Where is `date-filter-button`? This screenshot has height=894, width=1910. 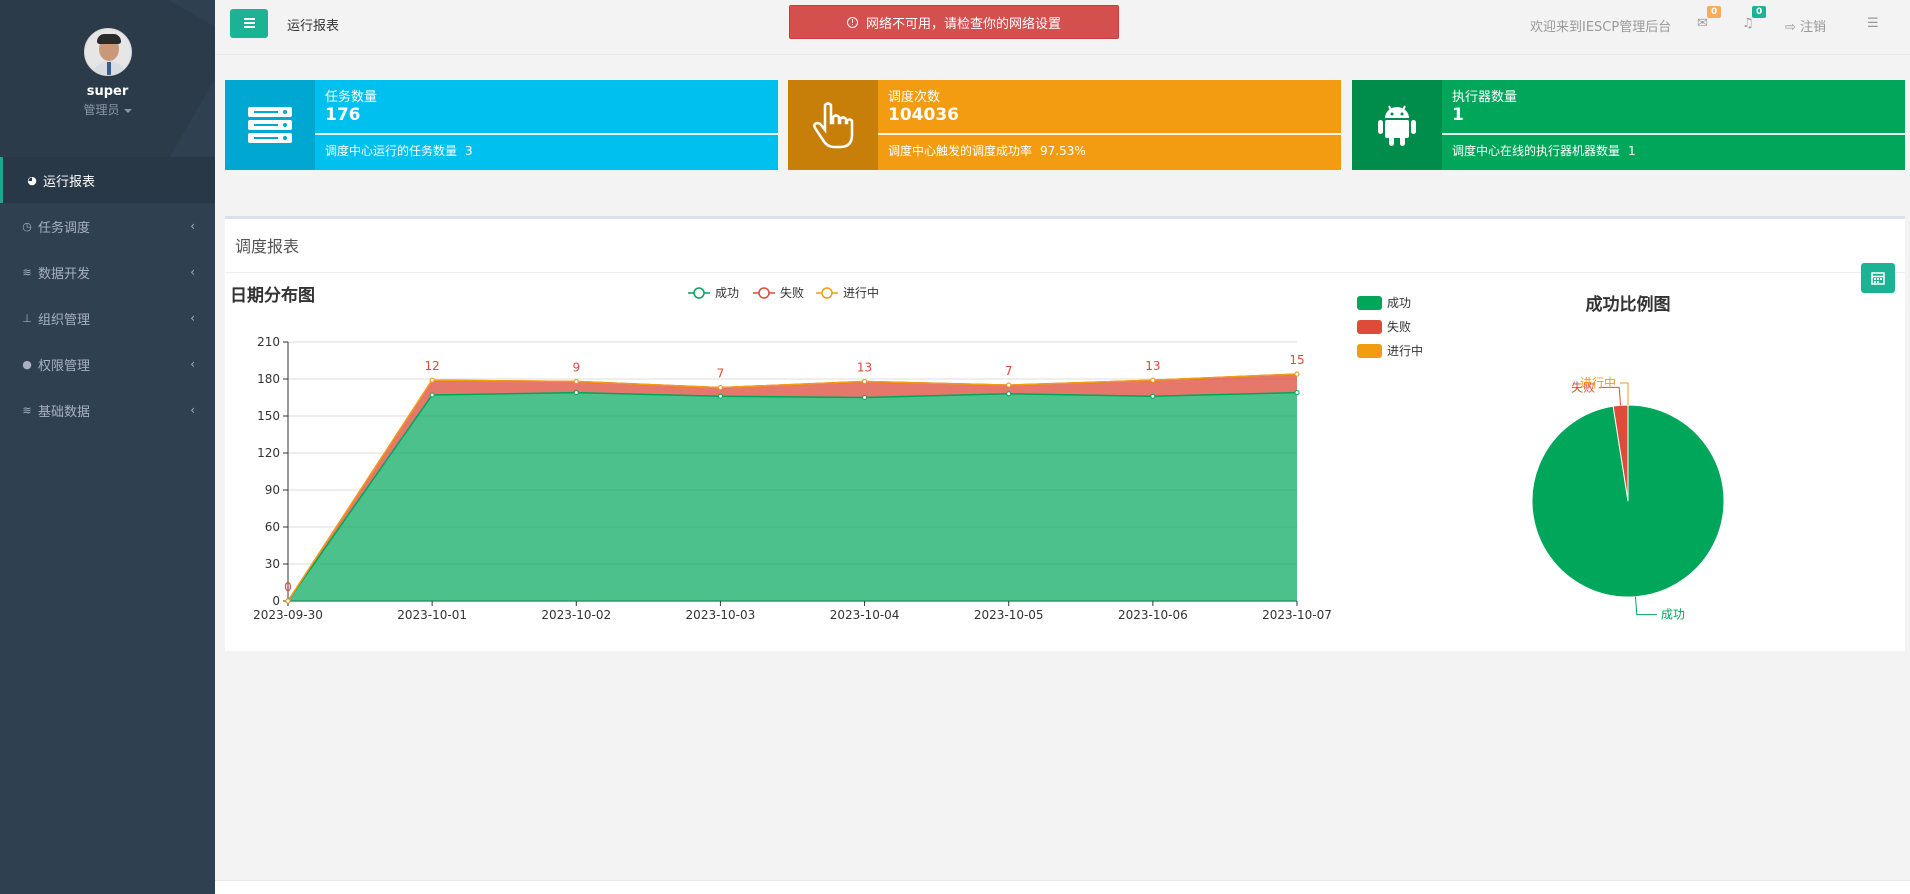 date-filter-button is located at coordinates (1878, 278).